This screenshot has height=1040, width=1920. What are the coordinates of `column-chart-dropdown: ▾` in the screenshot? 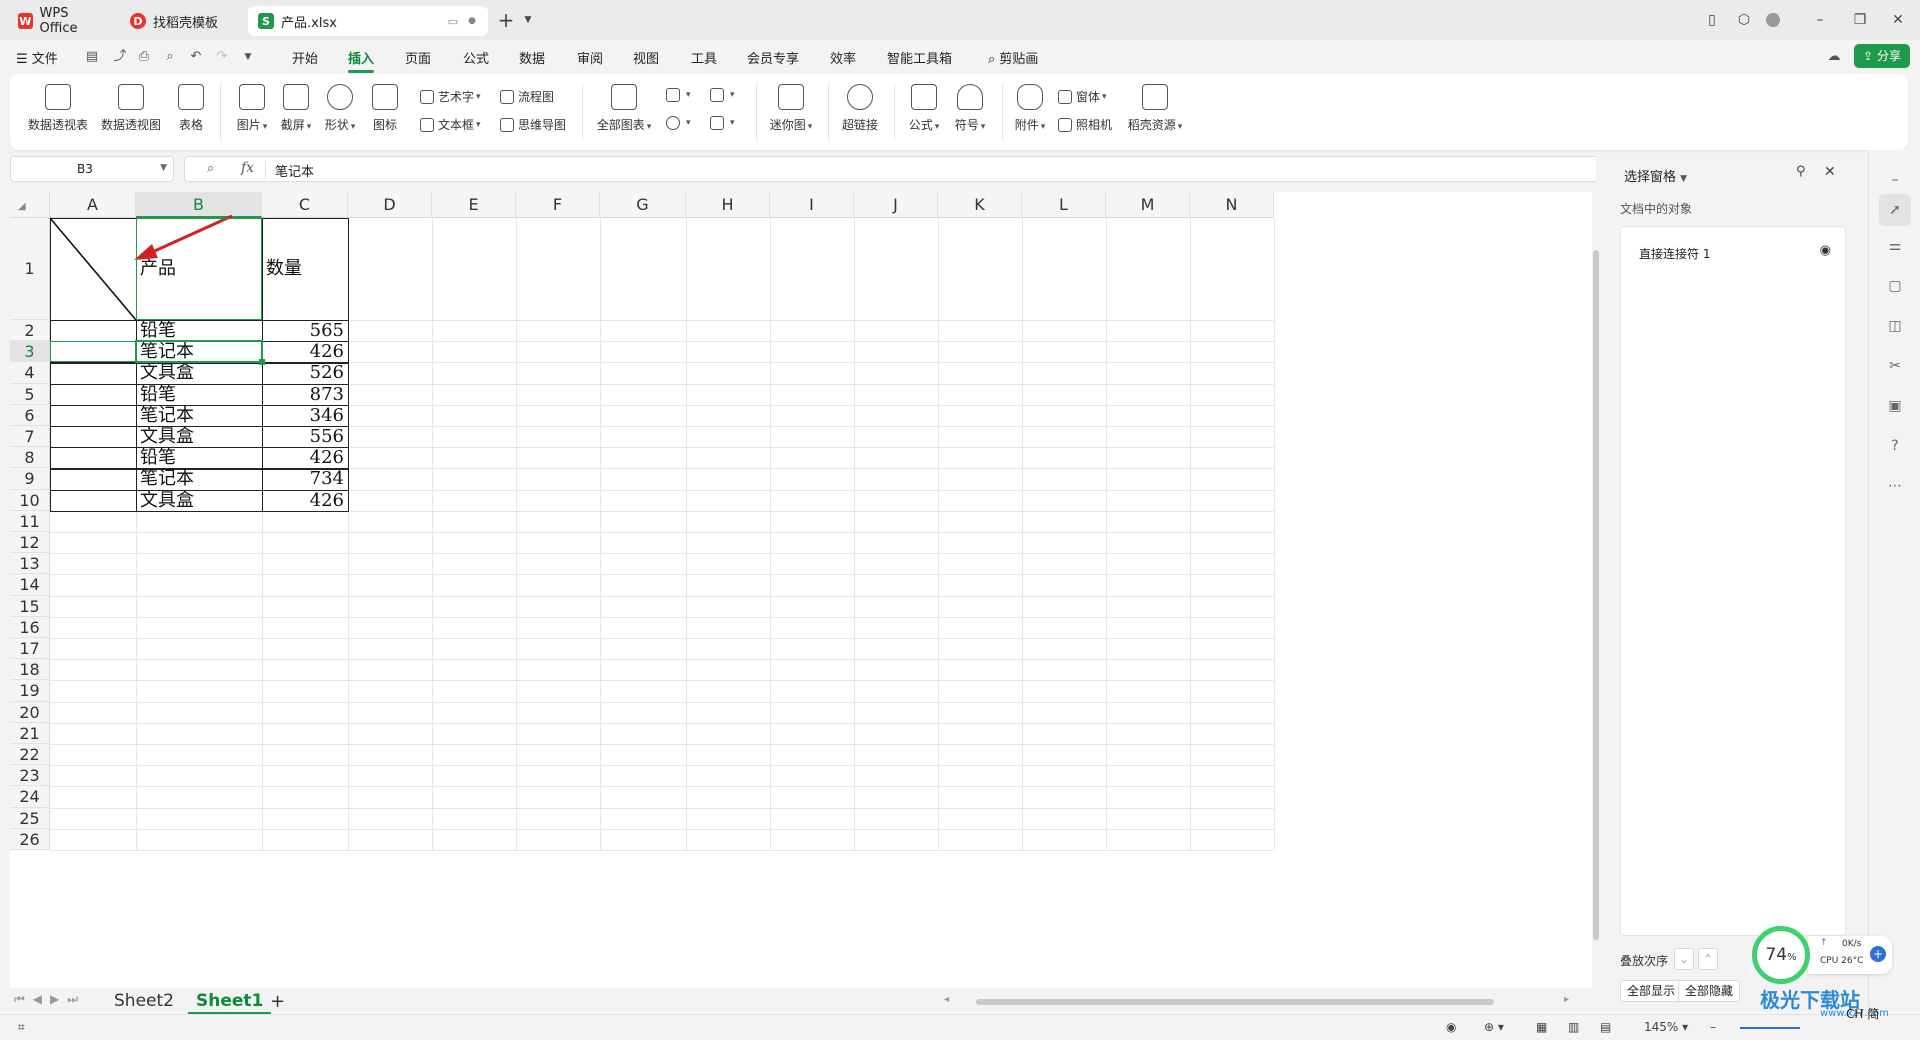 It's located at (678, 95).